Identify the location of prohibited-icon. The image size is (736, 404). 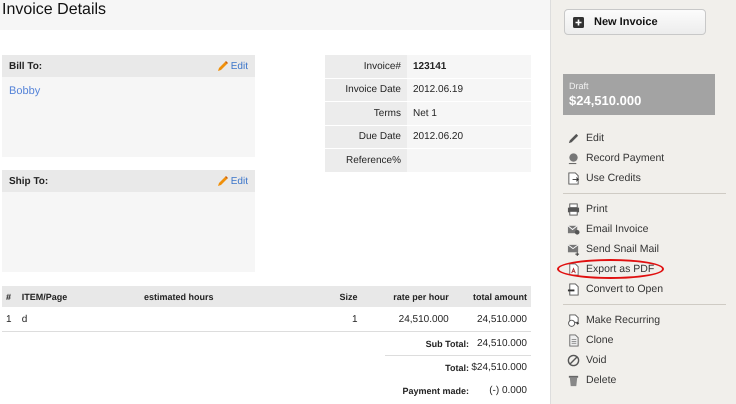
(573, 360).